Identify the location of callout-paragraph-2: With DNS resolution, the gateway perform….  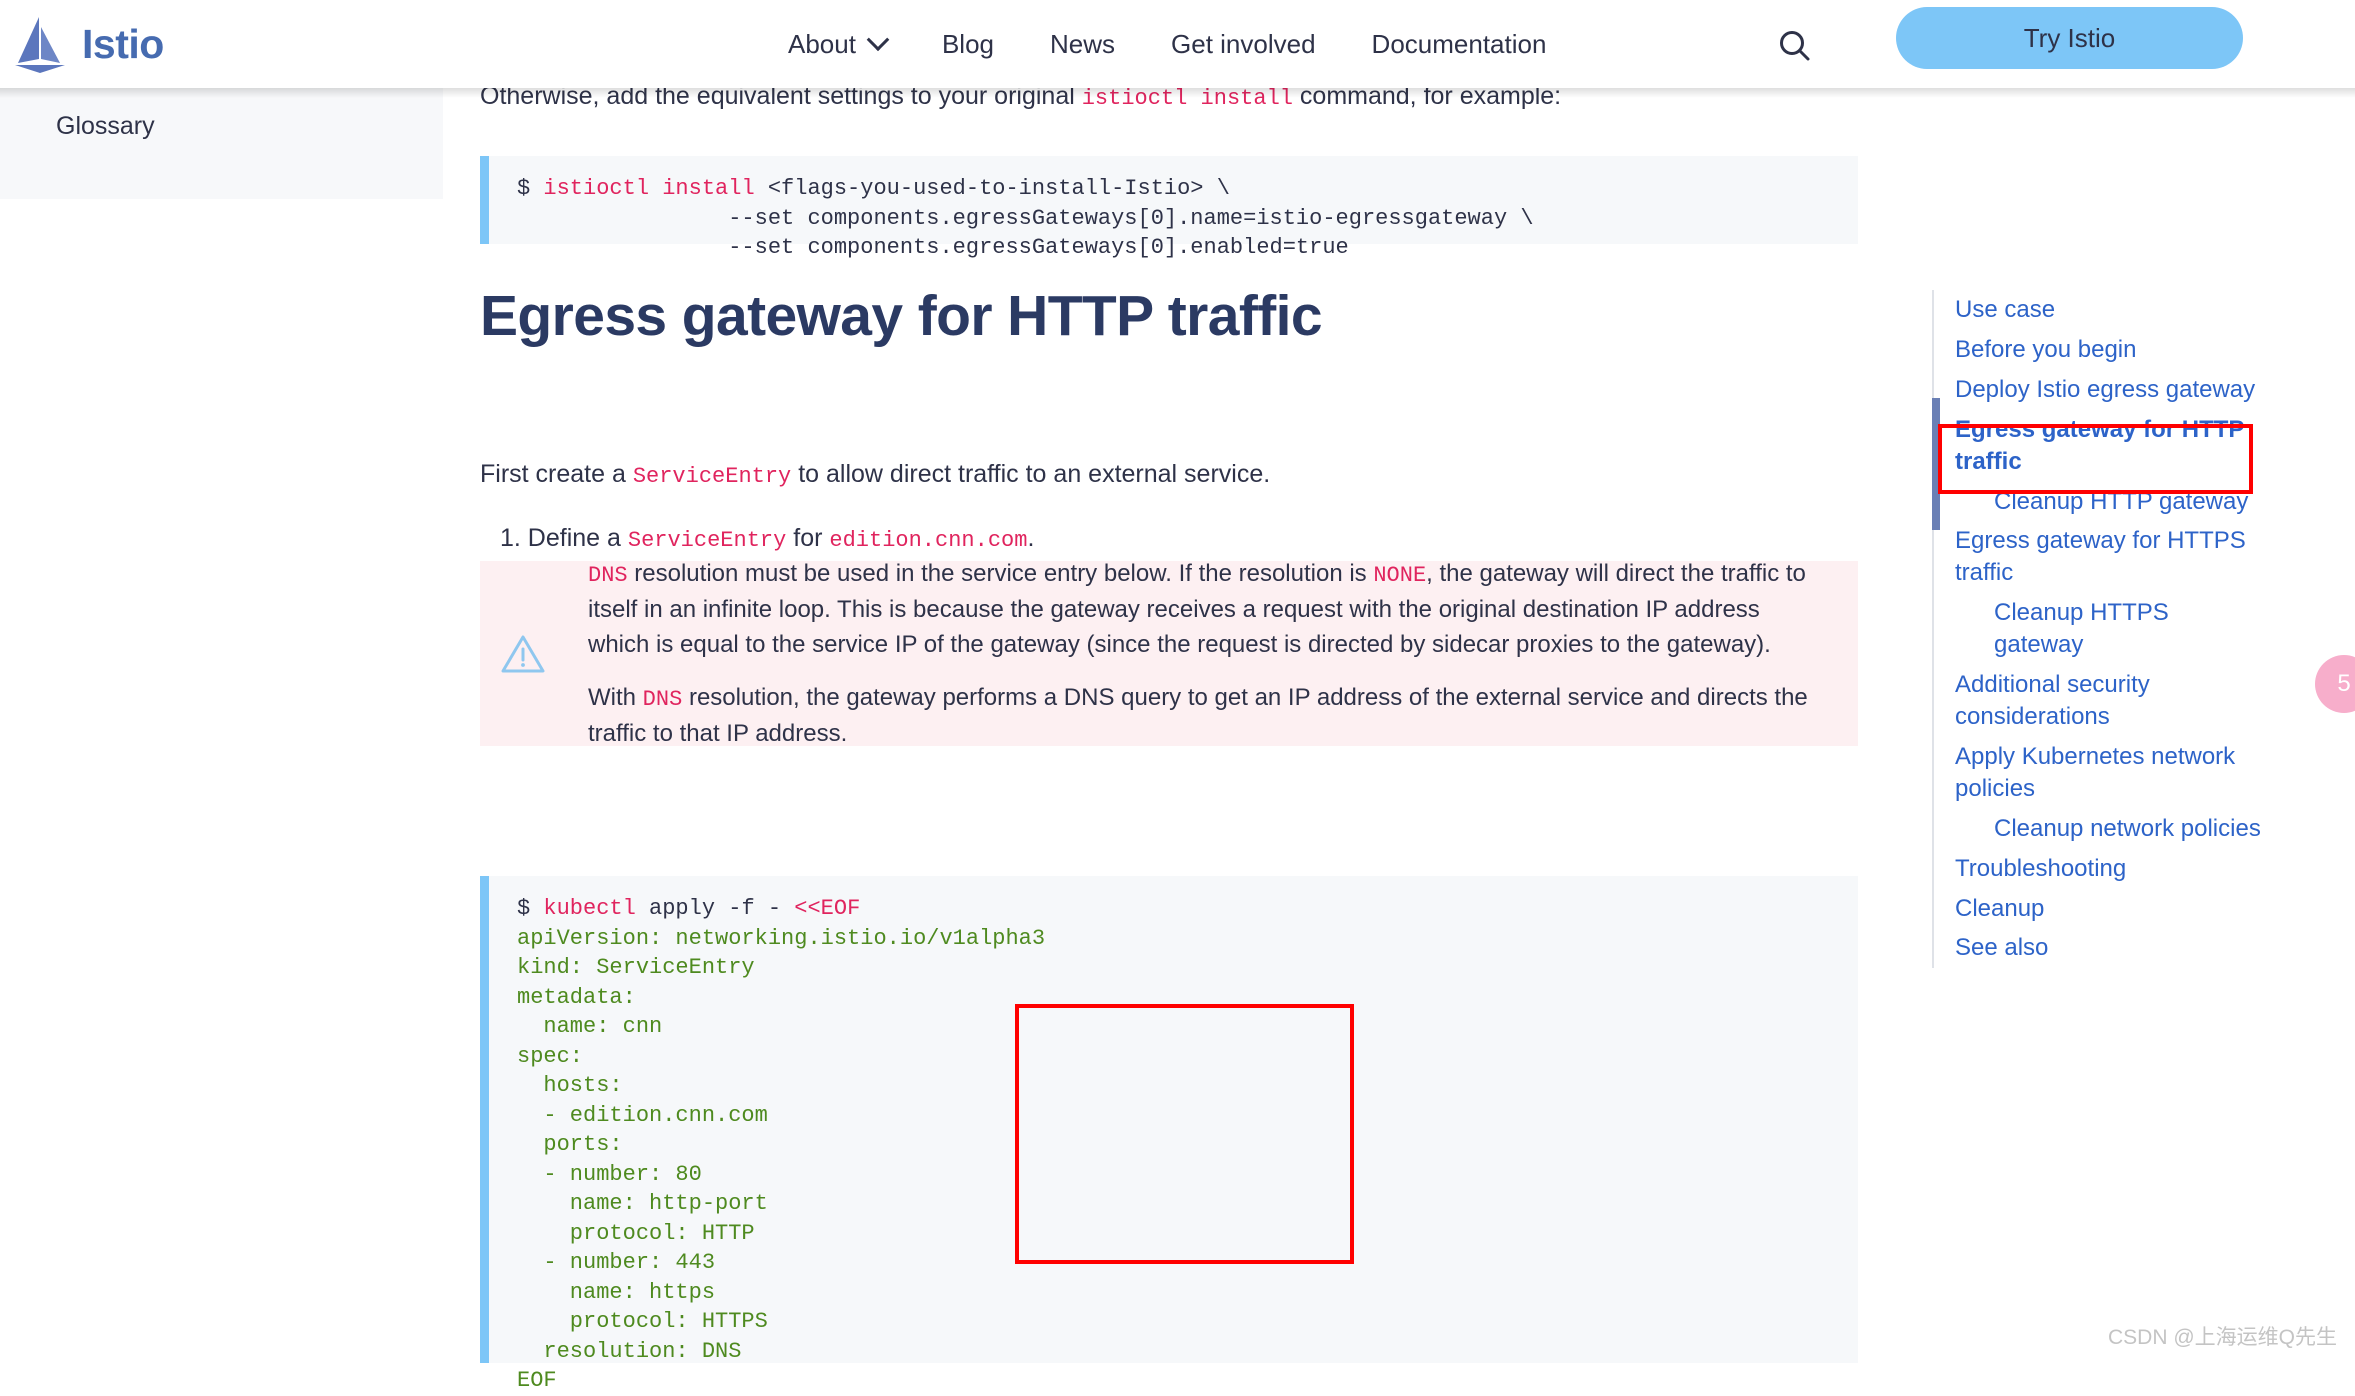
(1203, 715).